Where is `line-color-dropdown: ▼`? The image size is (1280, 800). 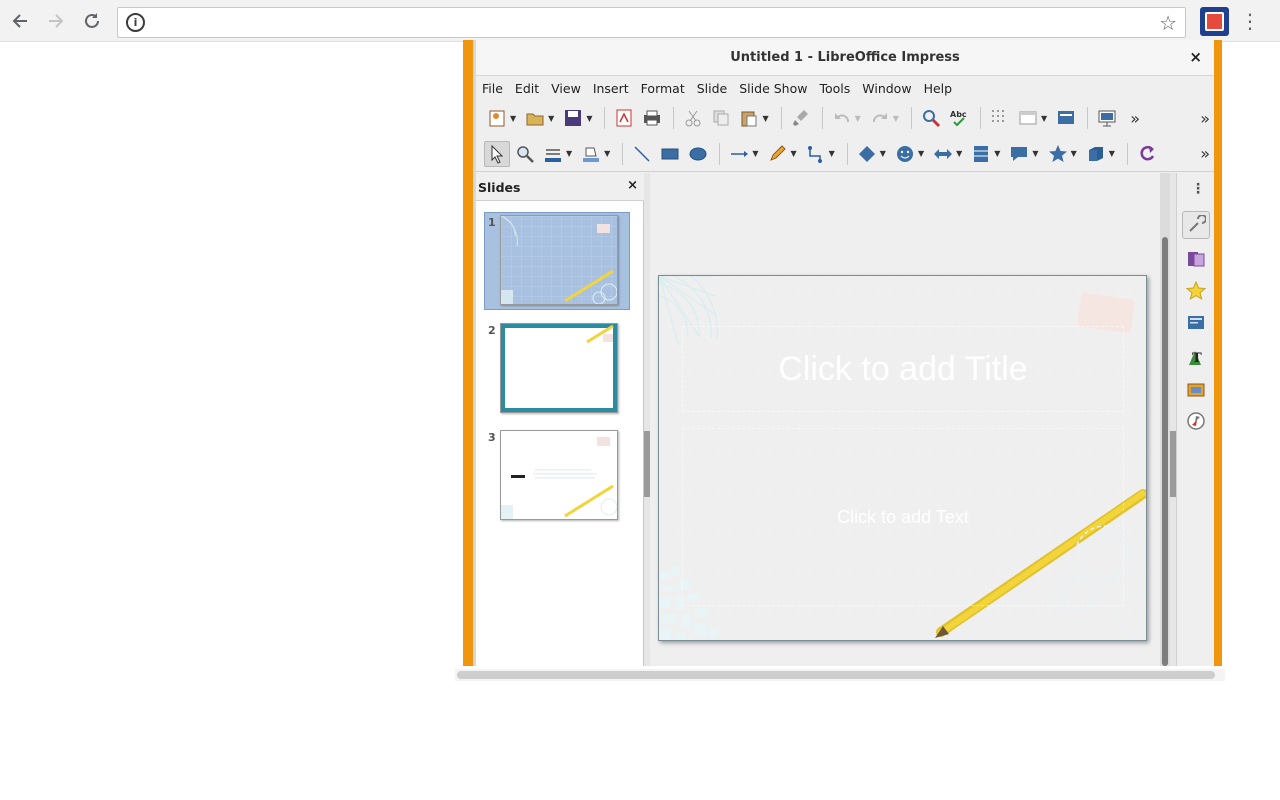 line-color-dropdown: ▼ is located at coordinates (569, 153).